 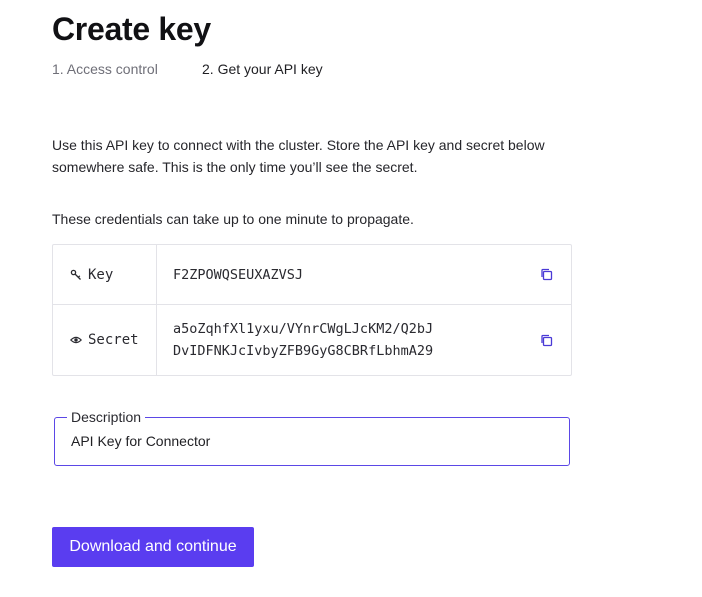 What do you see at coordinates (101, 274) in the screenshot?
I see `key-label: Key` at bounding box center [101, 274].